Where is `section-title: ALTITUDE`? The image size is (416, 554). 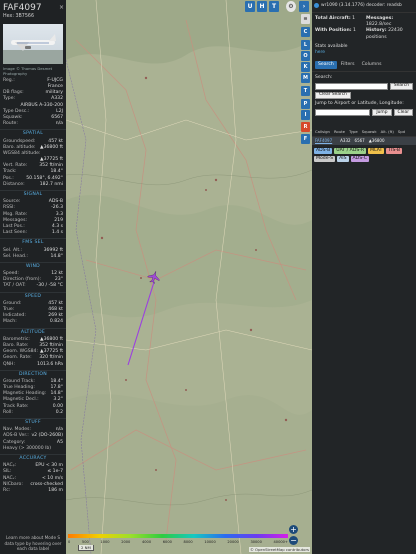
section-title: ALTITUDE is located at coordinates (33, 331).